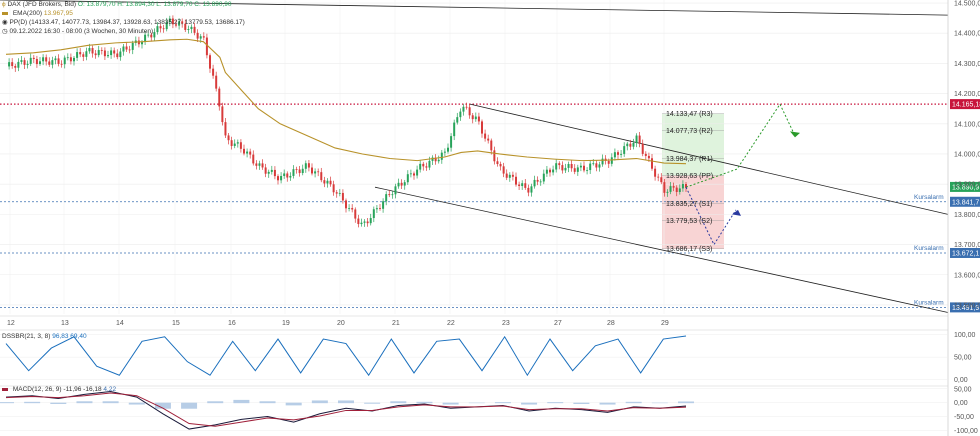 The height and width of the screenshot is (436, 980). I want to click on date-tick-label: 20, so click(341, 323).